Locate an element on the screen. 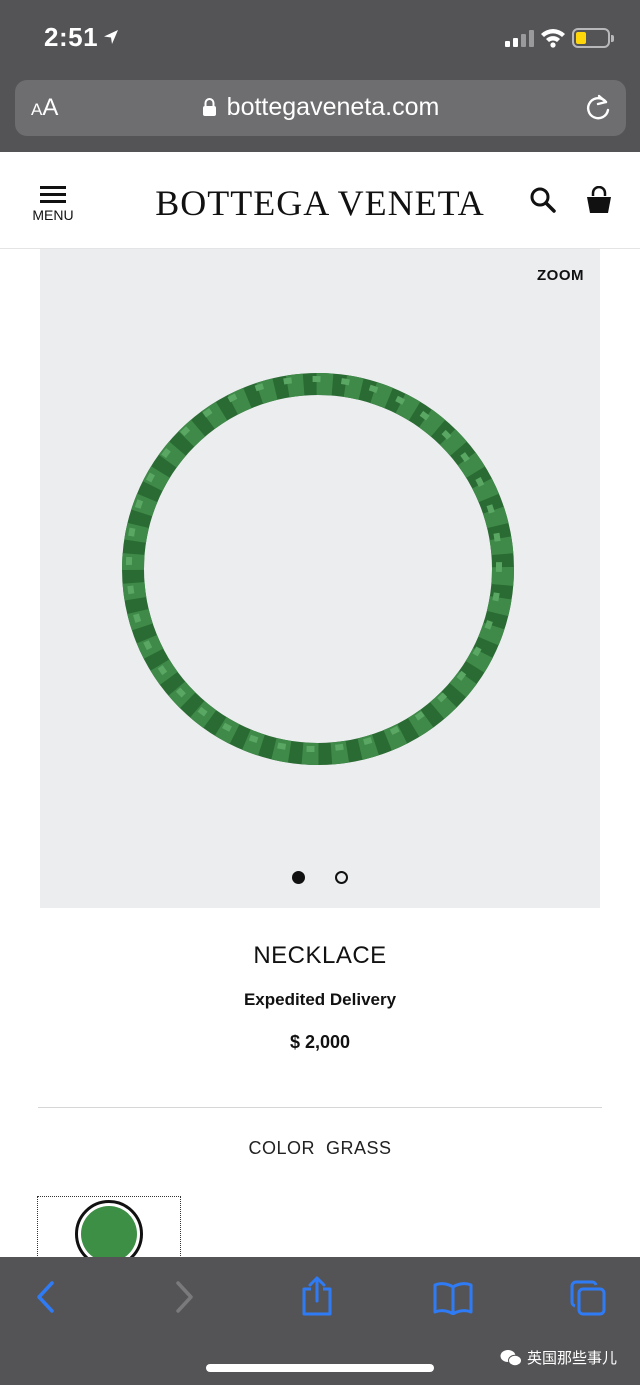 The height and width of the screenshot is (1385, 640). cellular-signal-icon is located at coordinates (519, 38).